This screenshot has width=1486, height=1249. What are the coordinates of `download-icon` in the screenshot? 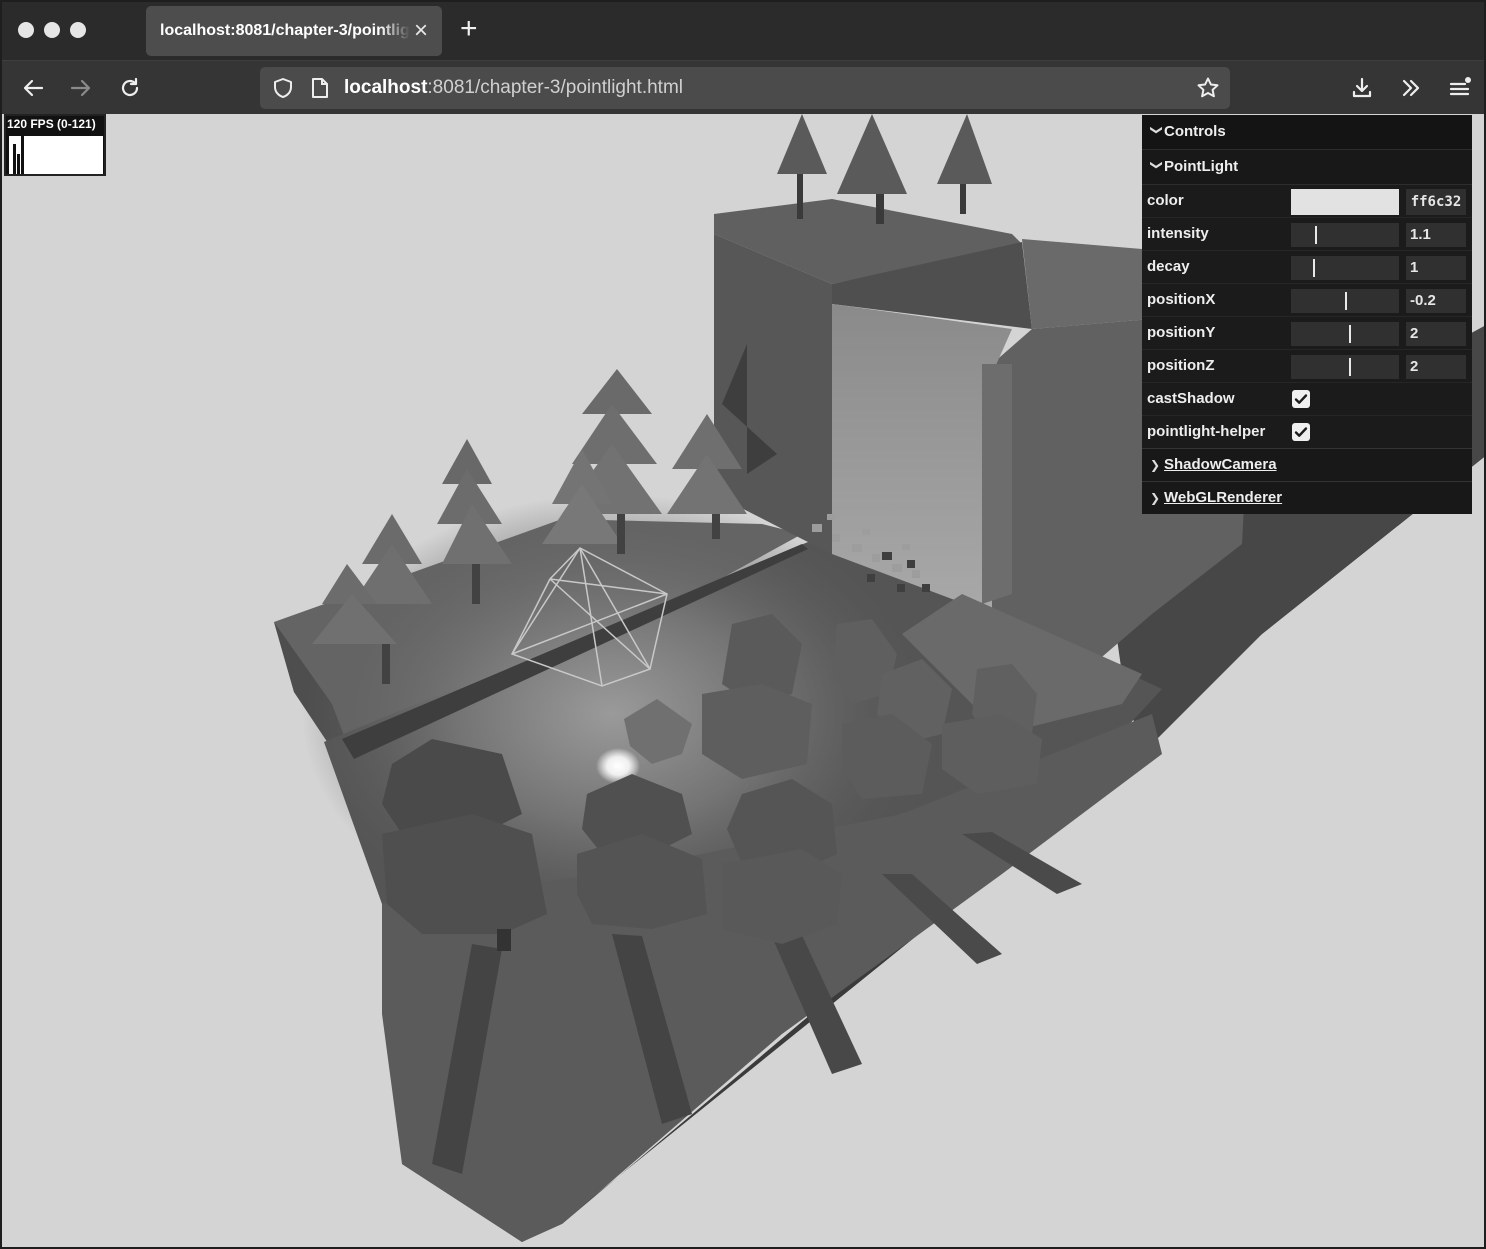 It's located at (1362, 87).